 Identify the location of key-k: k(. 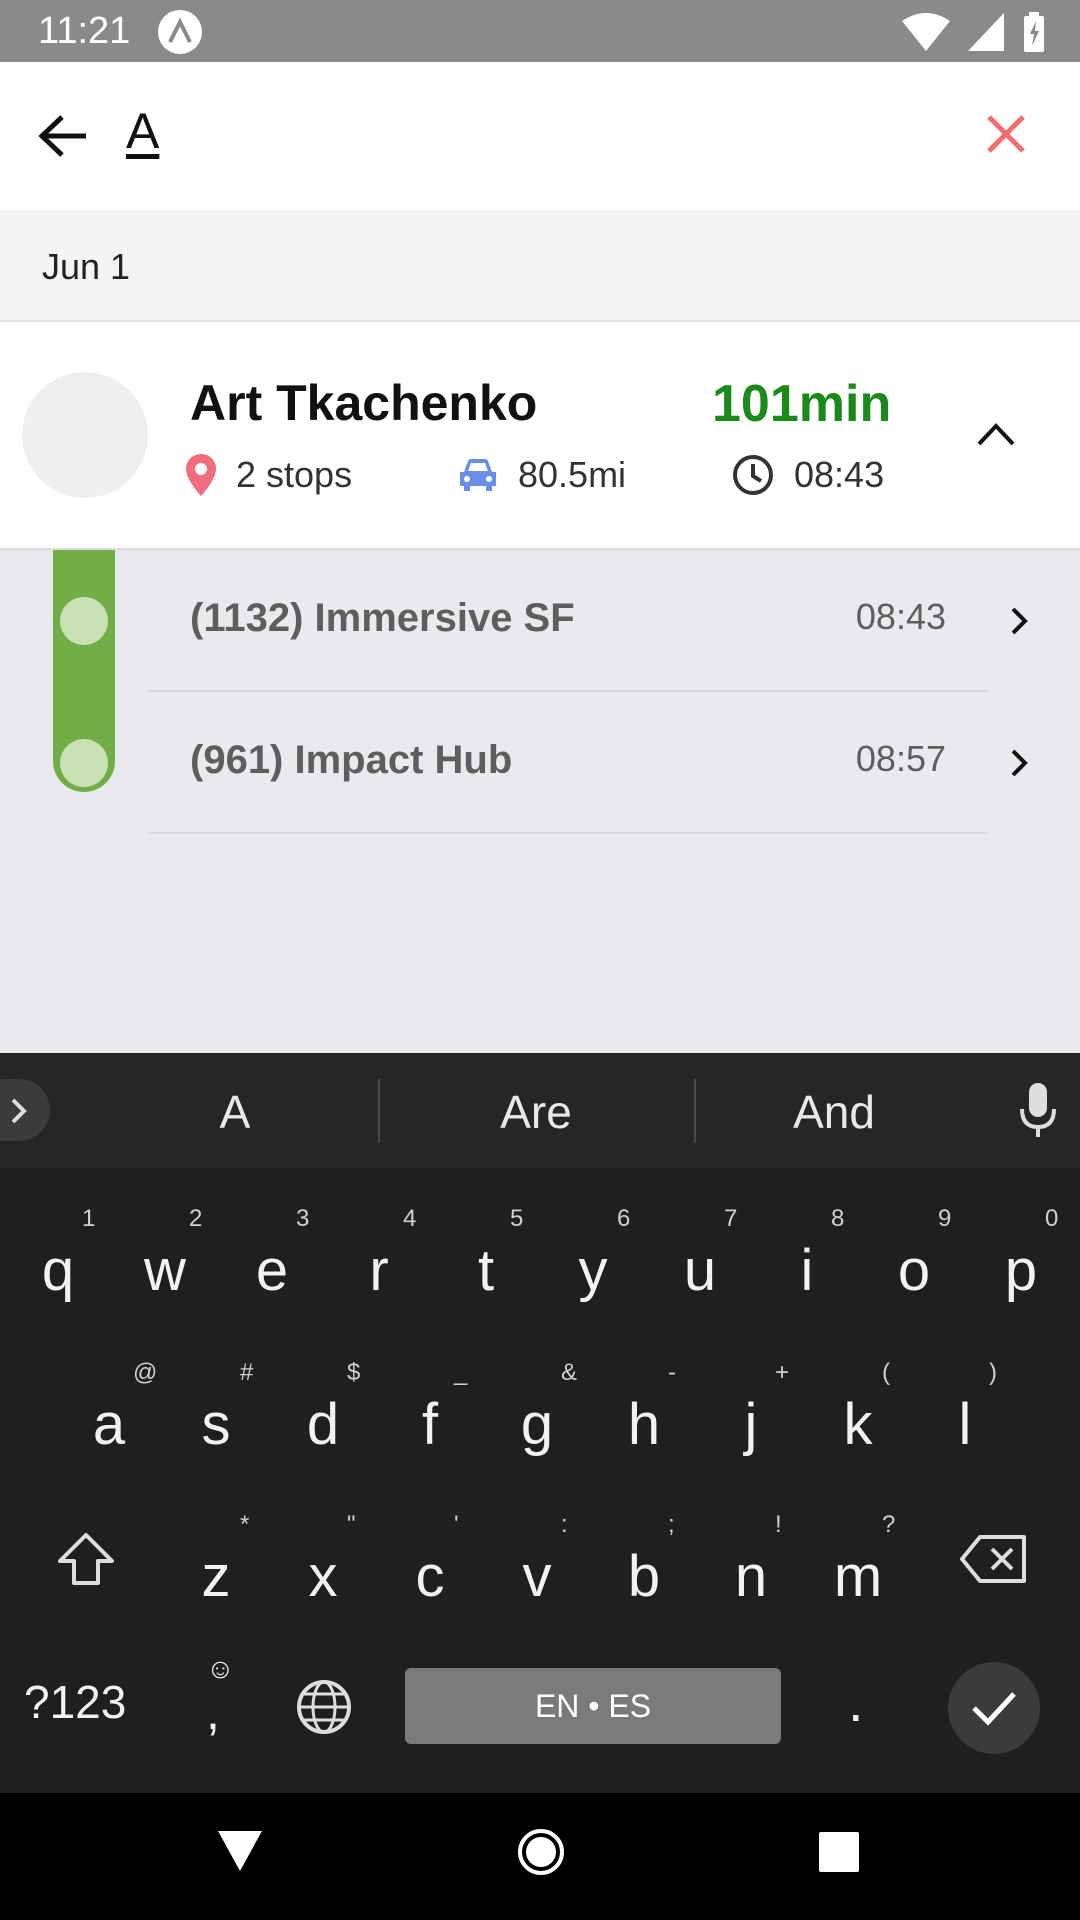
(858, 1425).